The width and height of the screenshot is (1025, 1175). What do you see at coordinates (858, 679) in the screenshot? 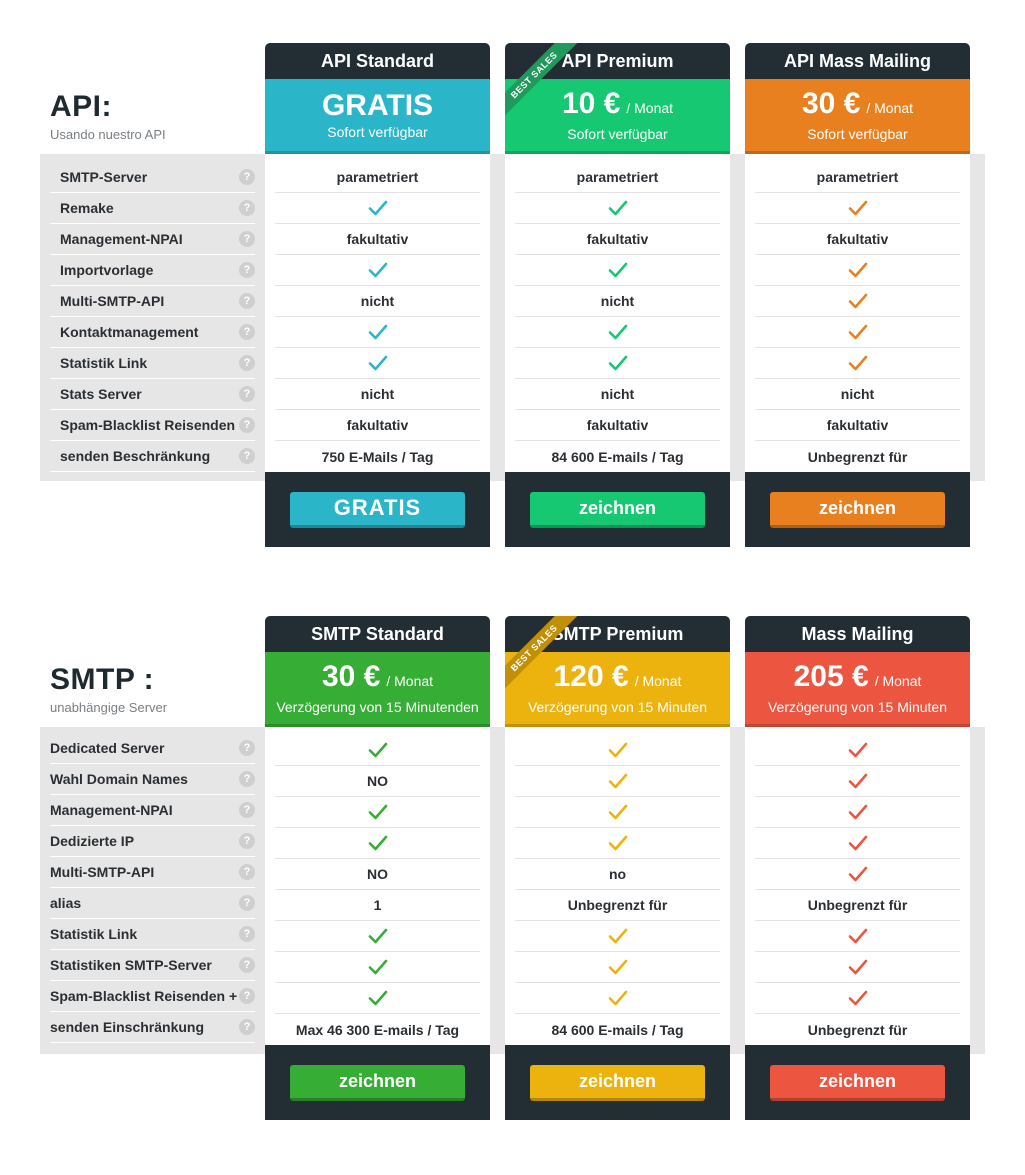
I see `plan-price: 205 € / Monat` at bounding box center [858, 679].